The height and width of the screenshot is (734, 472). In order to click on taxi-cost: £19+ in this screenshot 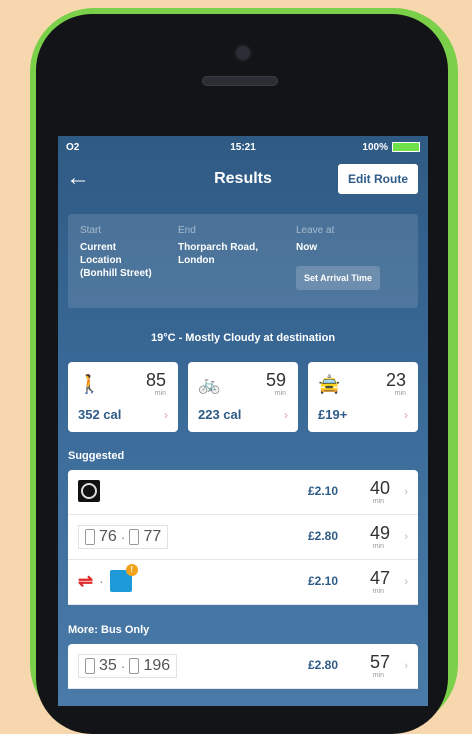, I will do `click(333, 414)`.